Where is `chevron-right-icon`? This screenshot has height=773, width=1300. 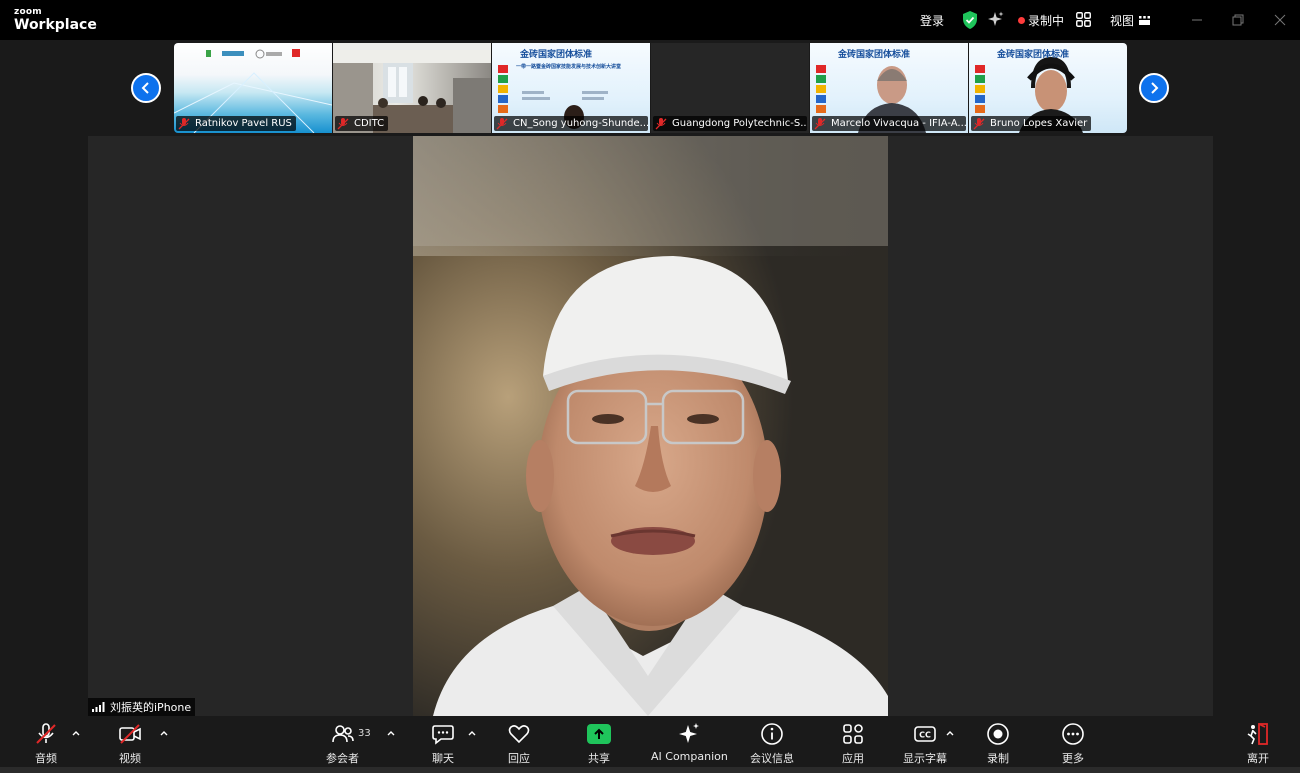 chevron-right-icon is located at coordinates (1155, 88).